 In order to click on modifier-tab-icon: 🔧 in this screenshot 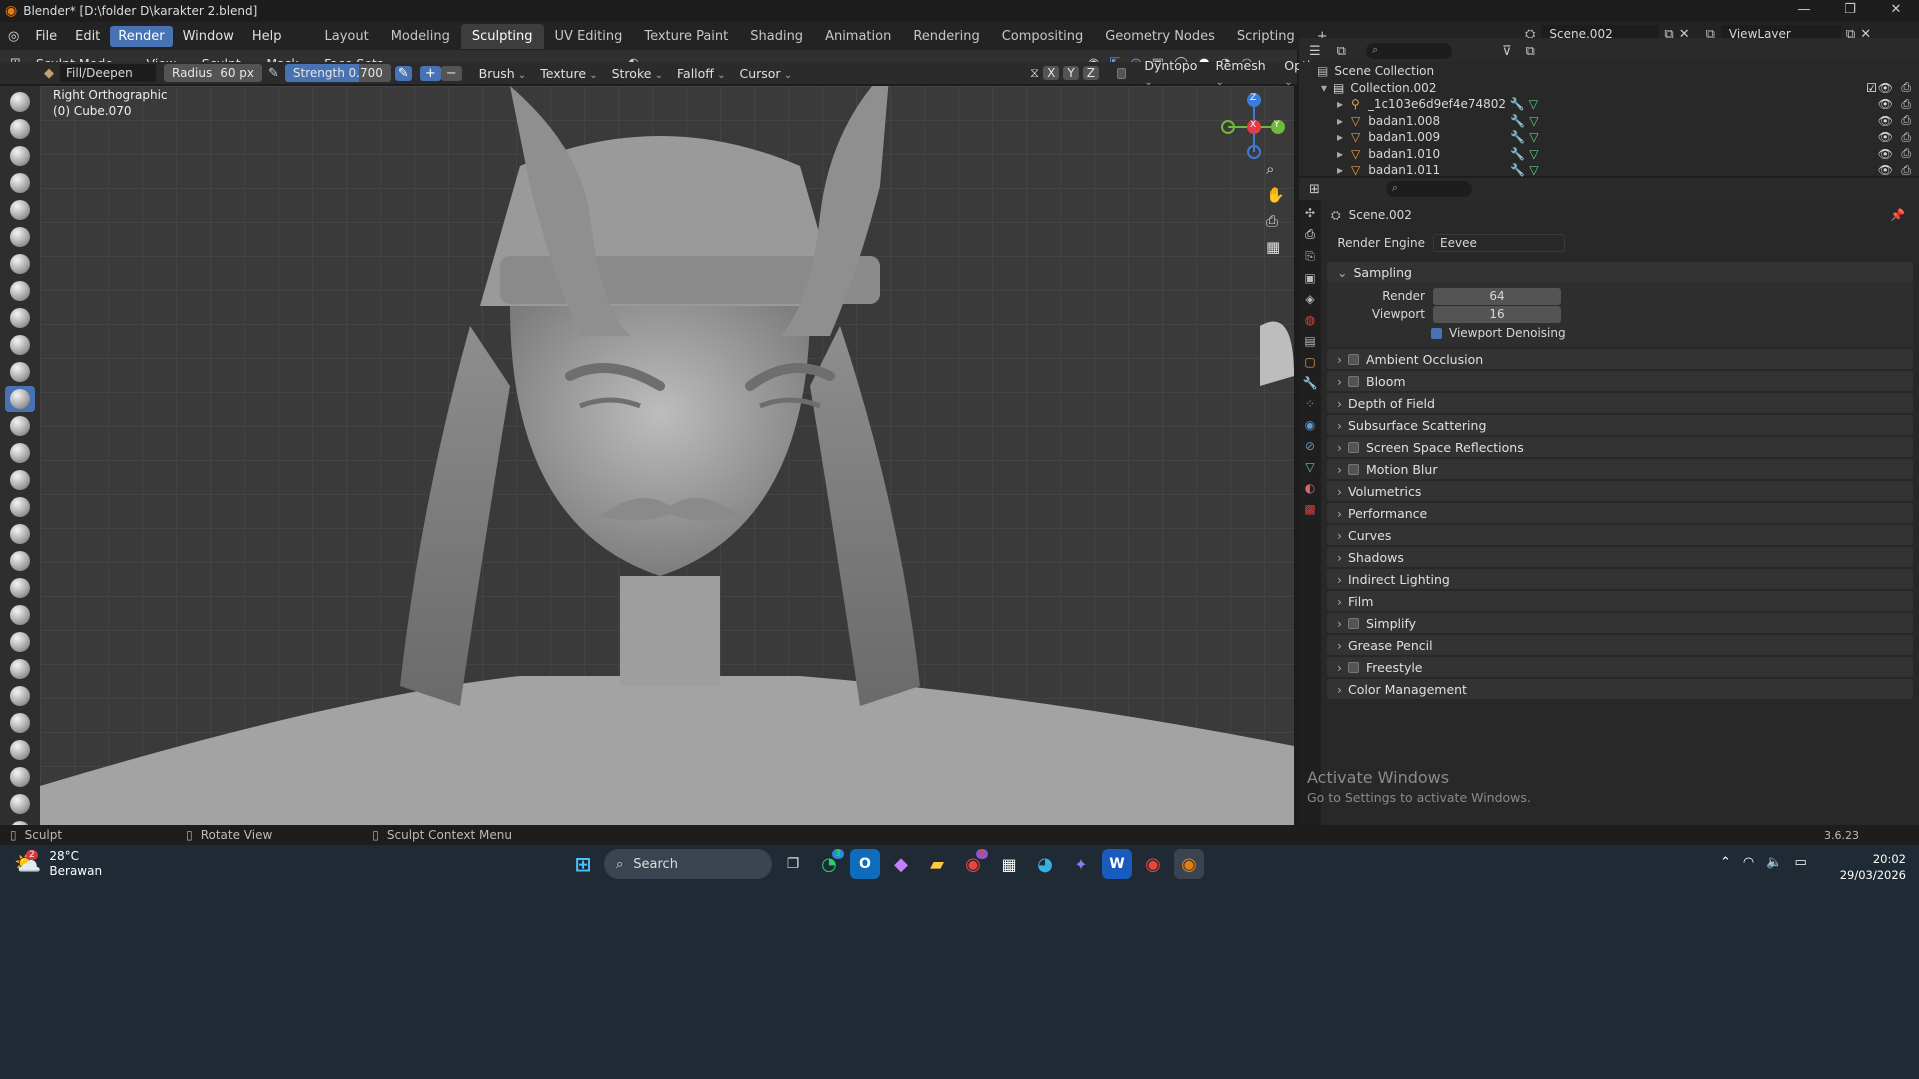, I will do `click(1310, 383)`.